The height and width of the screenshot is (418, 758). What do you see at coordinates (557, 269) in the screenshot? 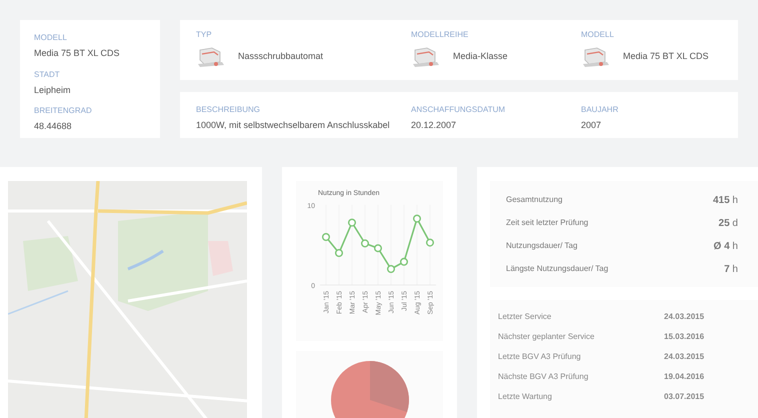
I see `stat-label: Längste Nutzungsdauer/ Tag` at bounding box center [557, 269].